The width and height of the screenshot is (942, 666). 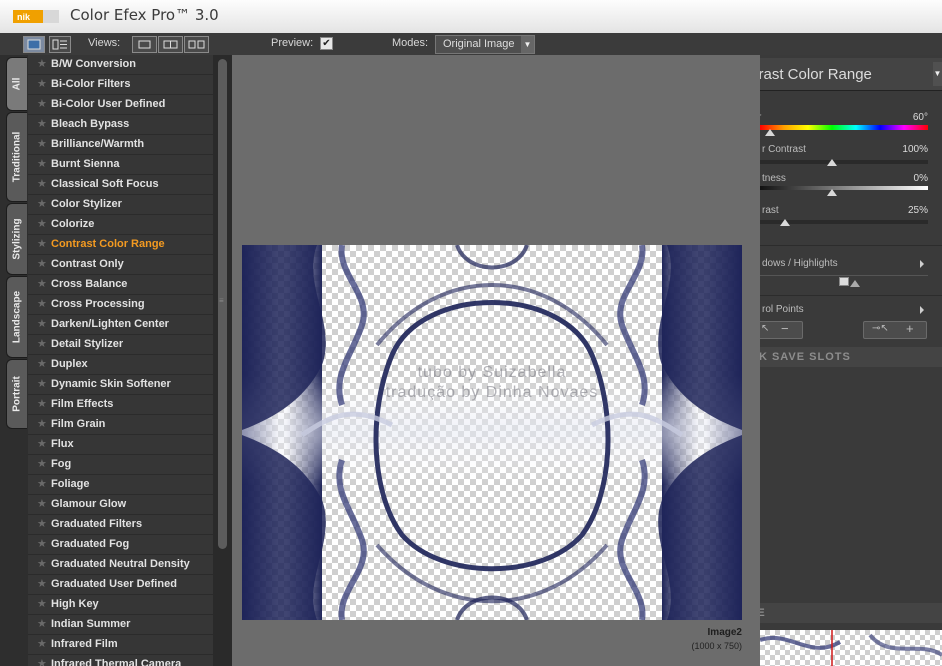 I want to click on tab-traditional: Traditional, so click(x=16, y=157).